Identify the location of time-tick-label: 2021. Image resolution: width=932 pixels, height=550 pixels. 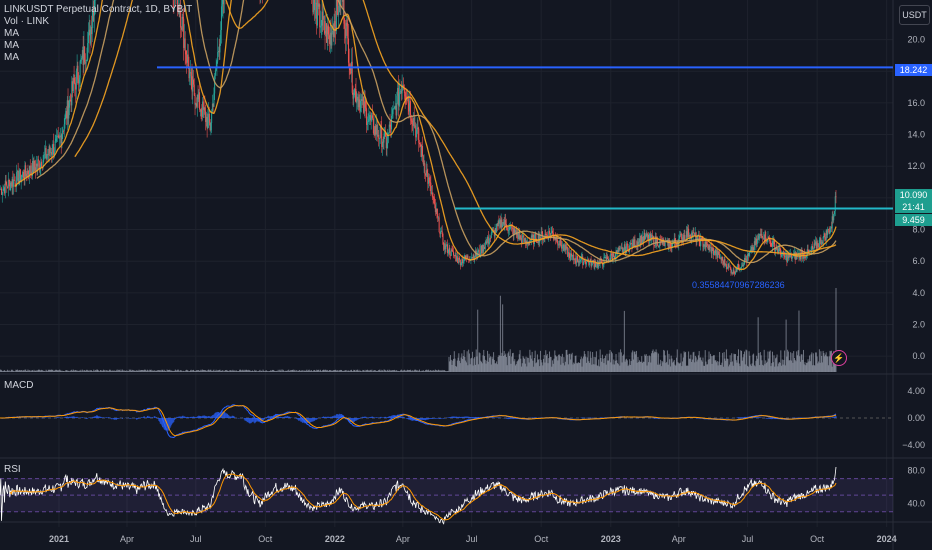
(59, 539).